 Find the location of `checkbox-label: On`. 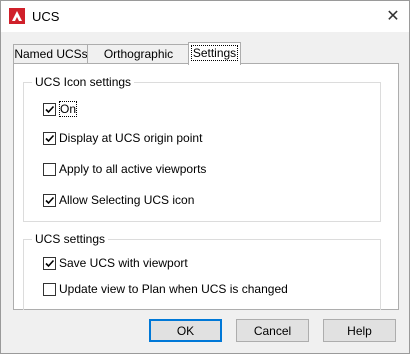

checkbox-label: On is located at coordinates (68, 109).